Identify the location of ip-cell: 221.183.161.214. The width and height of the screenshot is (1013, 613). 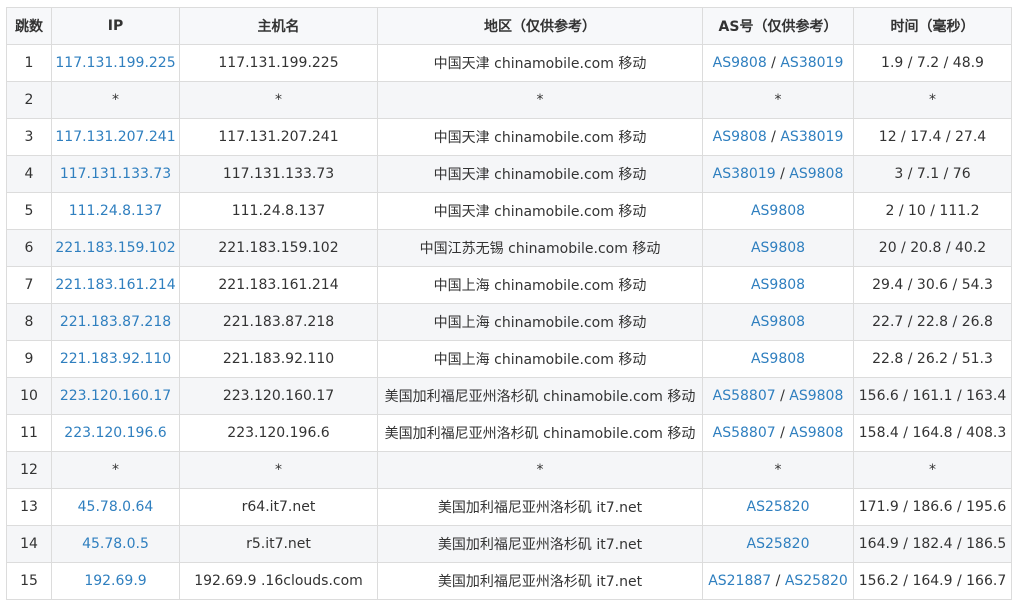
(115, 285).